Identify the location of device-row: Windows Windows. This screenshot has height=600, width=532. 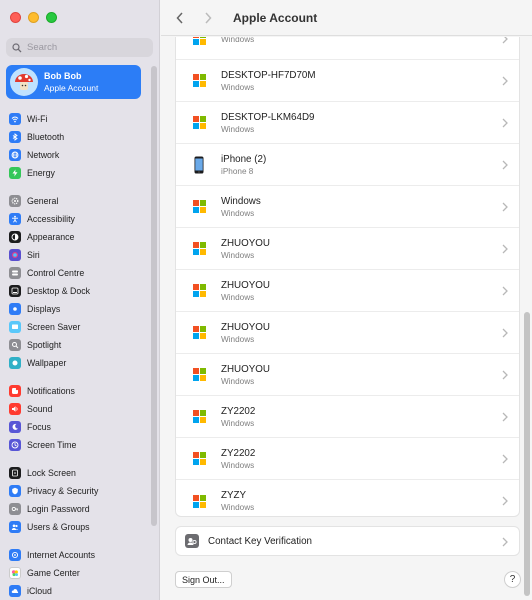
(347, 207).